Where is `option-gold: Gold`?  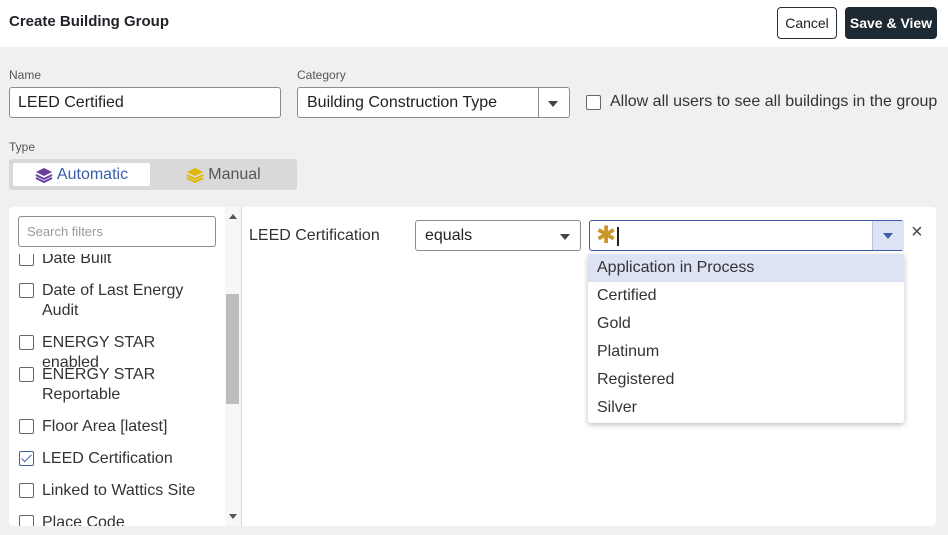
option-gold: Gold is located at coordinates (746, 324).